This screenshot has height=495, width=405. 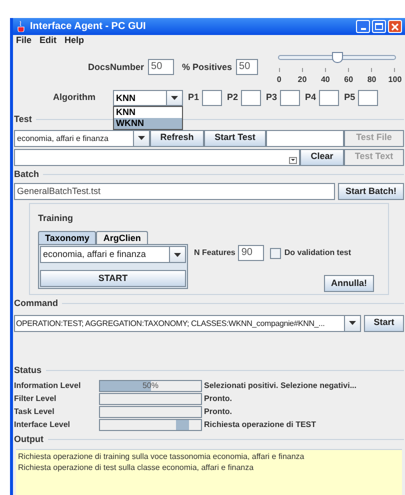 I want to click on dropdown-value: KNN, so click(x=125, y=98).